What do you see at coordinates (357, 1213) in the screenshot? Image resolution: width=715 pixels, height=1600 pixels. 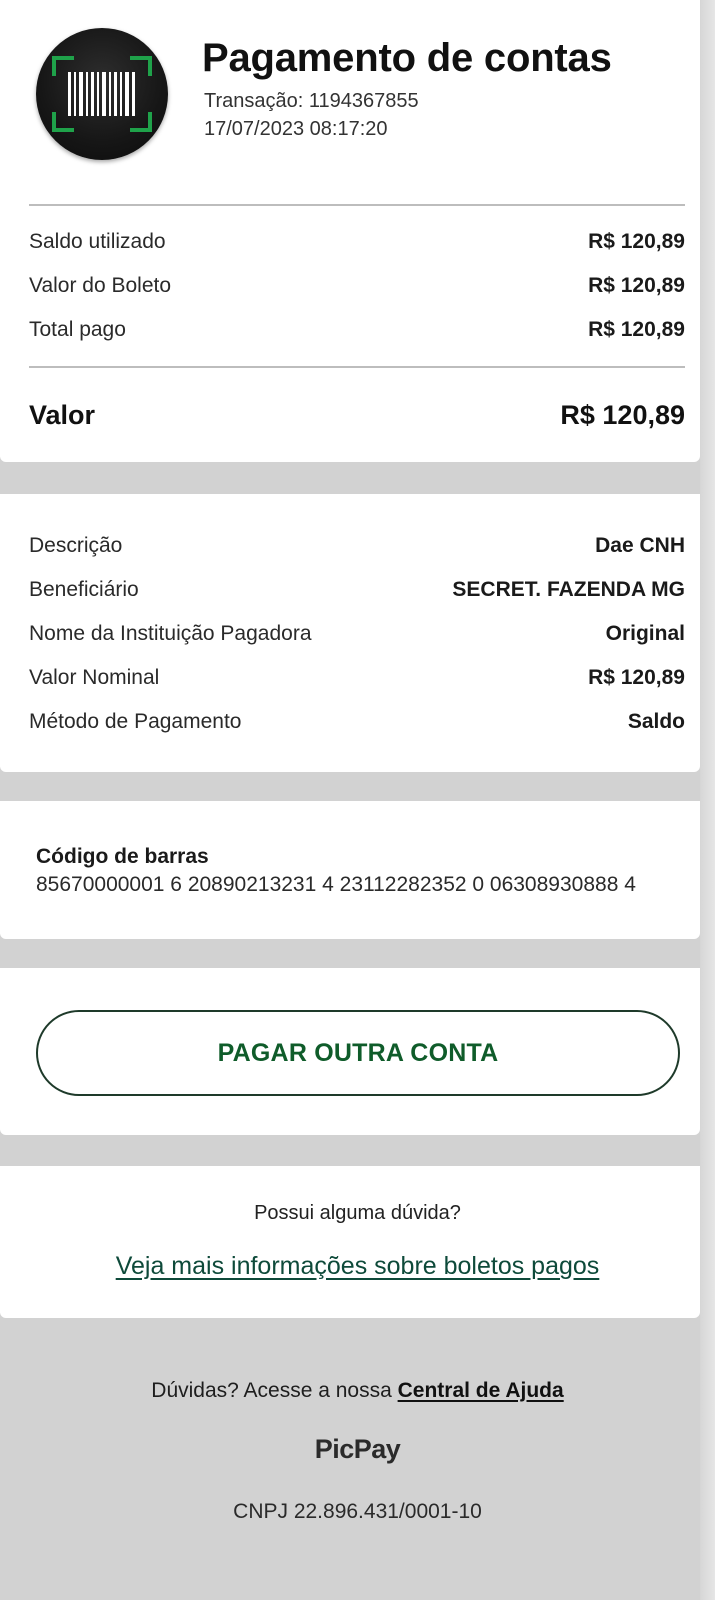 I see `help-question: Possui alguma dúvida?` at bounding box center [357, 1213].